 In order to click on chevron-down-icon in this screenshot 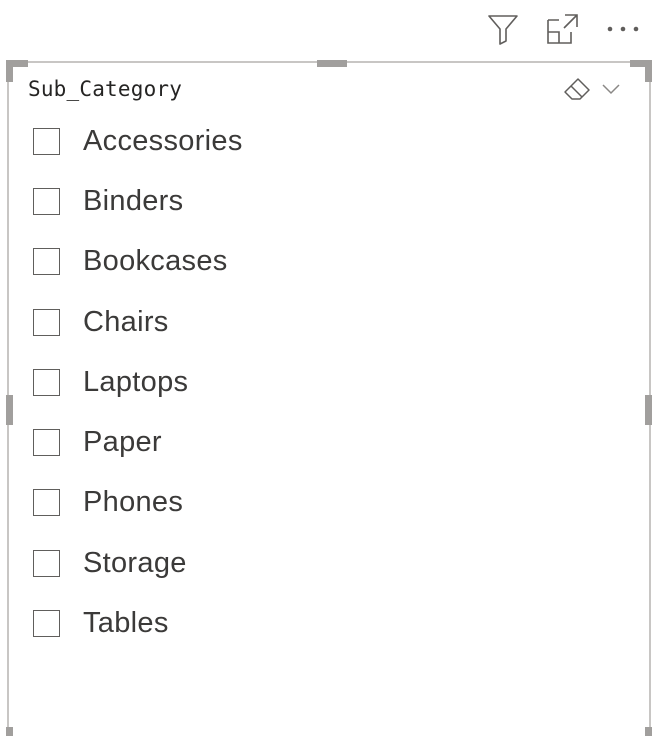, I will do `click(611, 89)`.